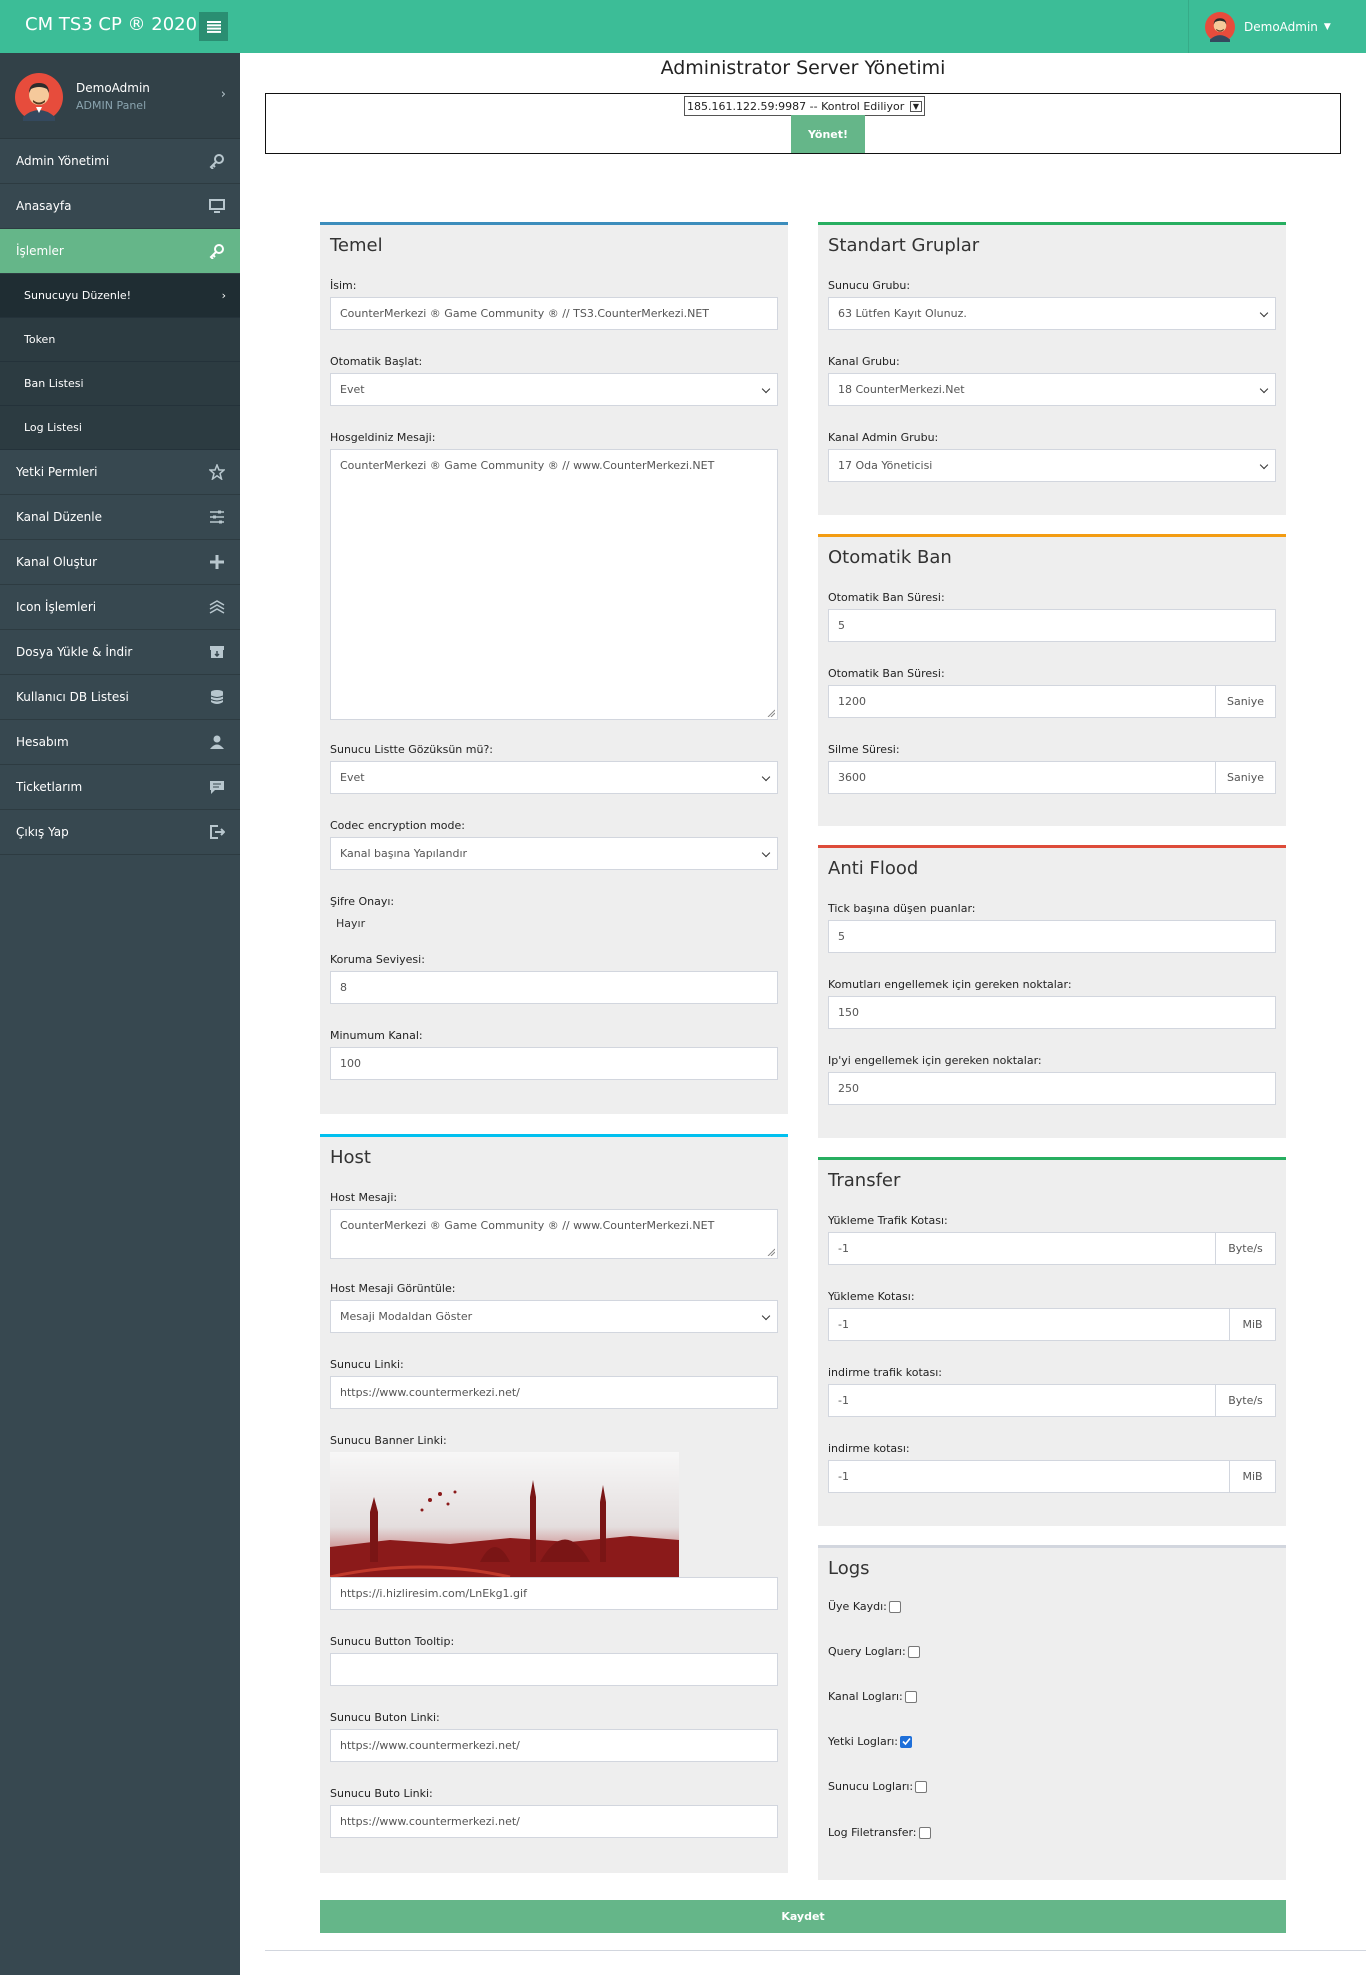 Image resolution: width=1366 pixels, height=1975 pixels. What do you see at coordinates (120, 607) in the screenshot?
I see `sidebar-item-icon-islemleri: Icon İşlemleri` at bounding box center [120, 607].